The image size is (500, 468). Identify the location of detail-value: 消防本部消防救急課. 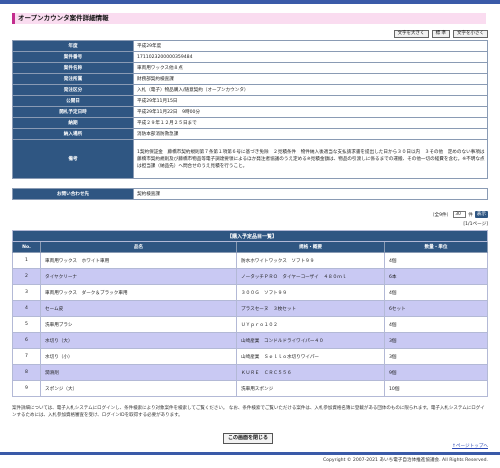
(310, 134).